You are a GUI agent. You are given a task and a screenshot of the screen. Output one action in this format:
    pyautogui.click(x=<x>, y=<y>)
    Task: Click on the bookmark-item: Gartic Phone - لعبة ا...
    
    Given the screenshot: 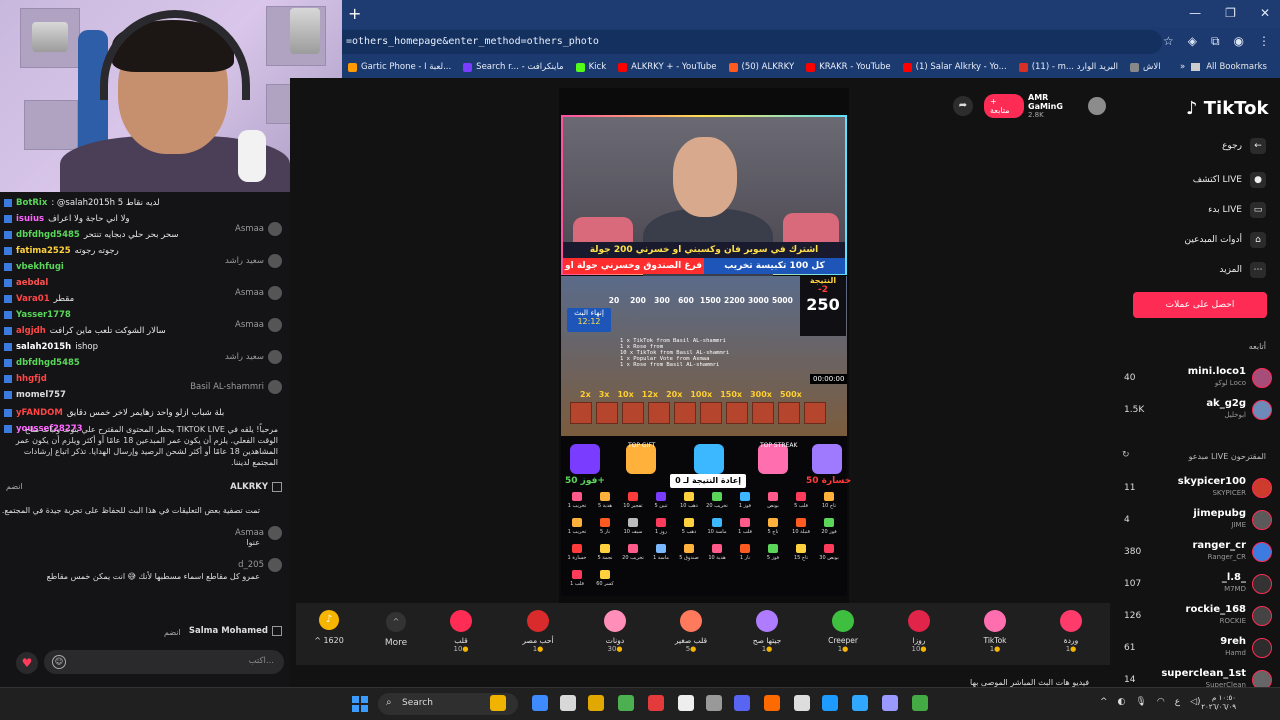 What is the action you would take?
    pyautogui.click(x=399, y=67)
    